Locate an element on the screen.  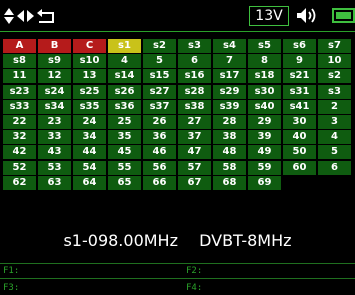
channel-cell: s7 is located at coordinates (334, 46).